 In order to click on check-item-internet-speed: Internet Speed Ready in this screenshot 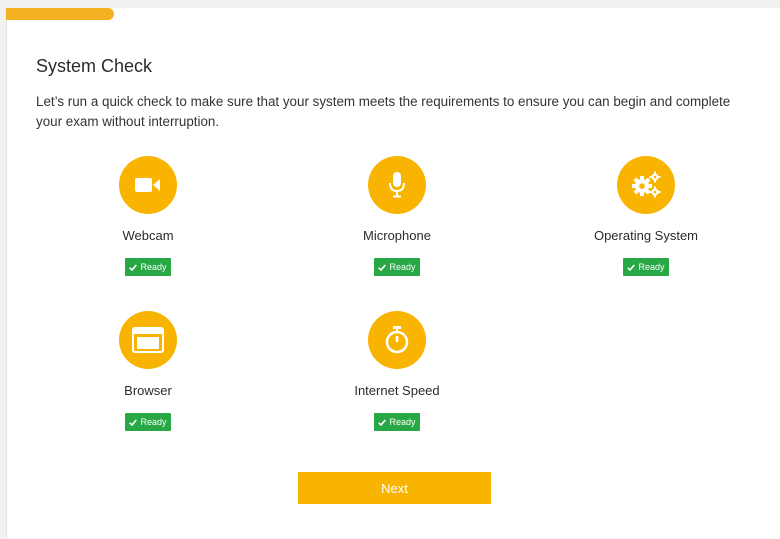, I will do `click(397, 371)`.